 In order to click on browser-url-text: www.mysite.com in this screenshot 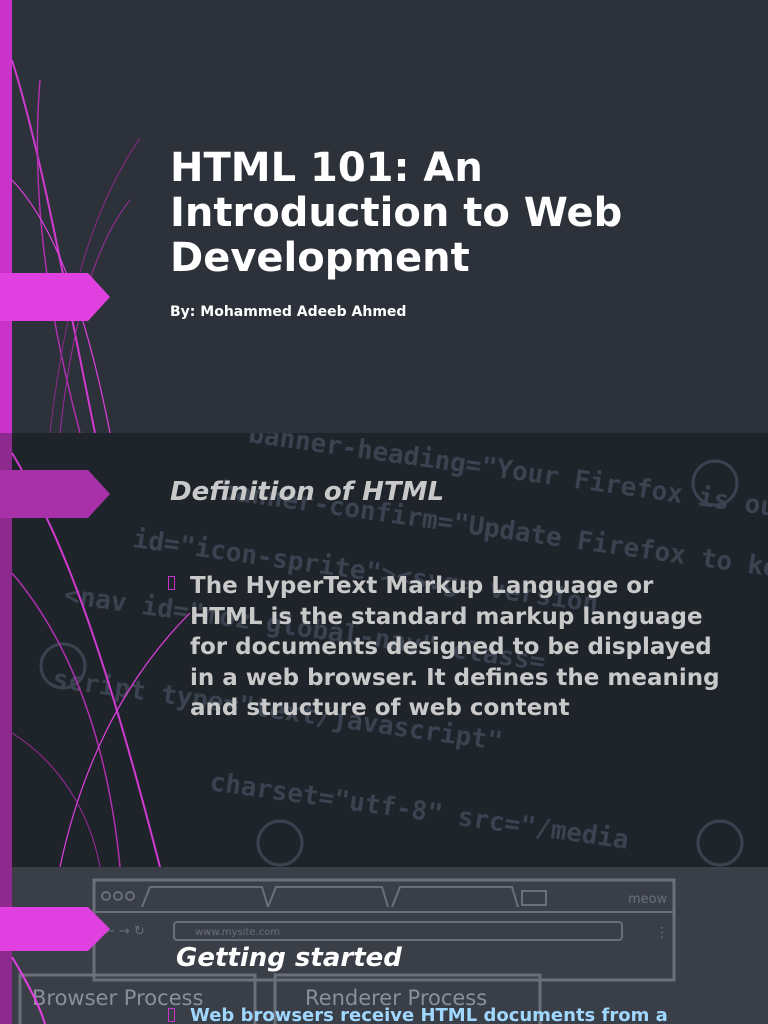, I will do `click(237, 932)`.